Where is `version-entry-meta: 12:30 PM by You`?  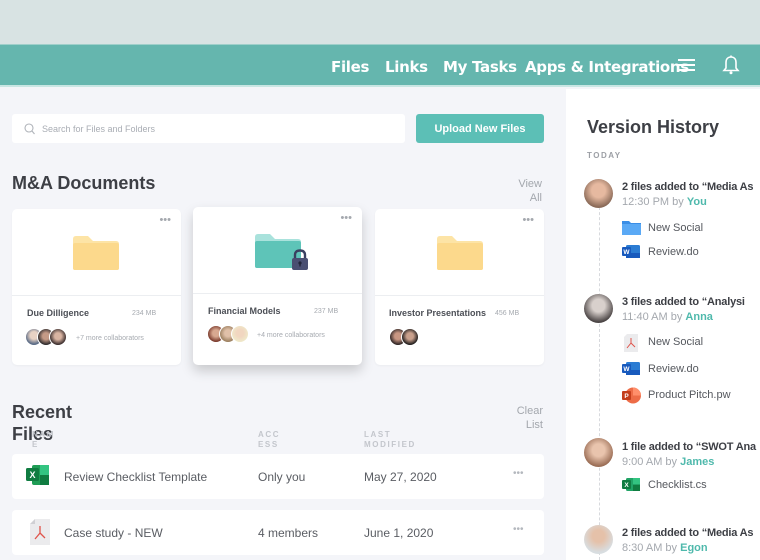 version-entry-meta: 12:30 PM by You is located at coordinates (664, 202).